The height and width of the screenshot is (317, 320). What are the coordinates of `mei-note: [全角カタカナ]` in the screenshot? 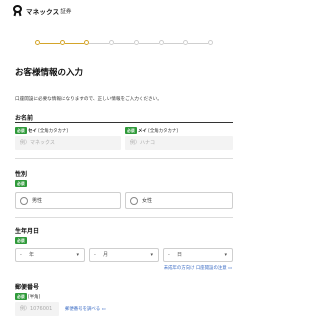 It's located at (163, 131).